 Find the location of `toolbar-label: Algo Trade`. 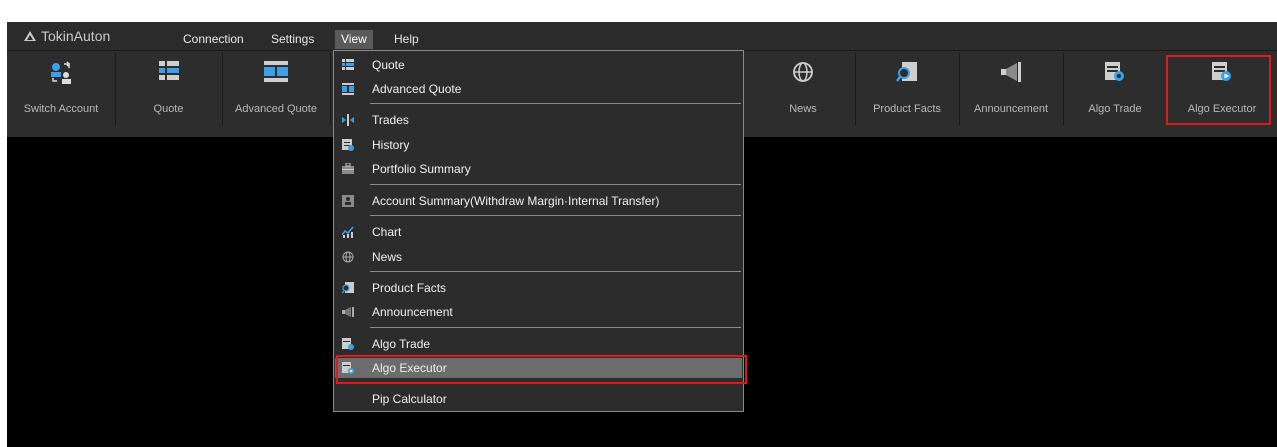

toolbar-label: Algo Trade is located at coordinates (1115, 109).